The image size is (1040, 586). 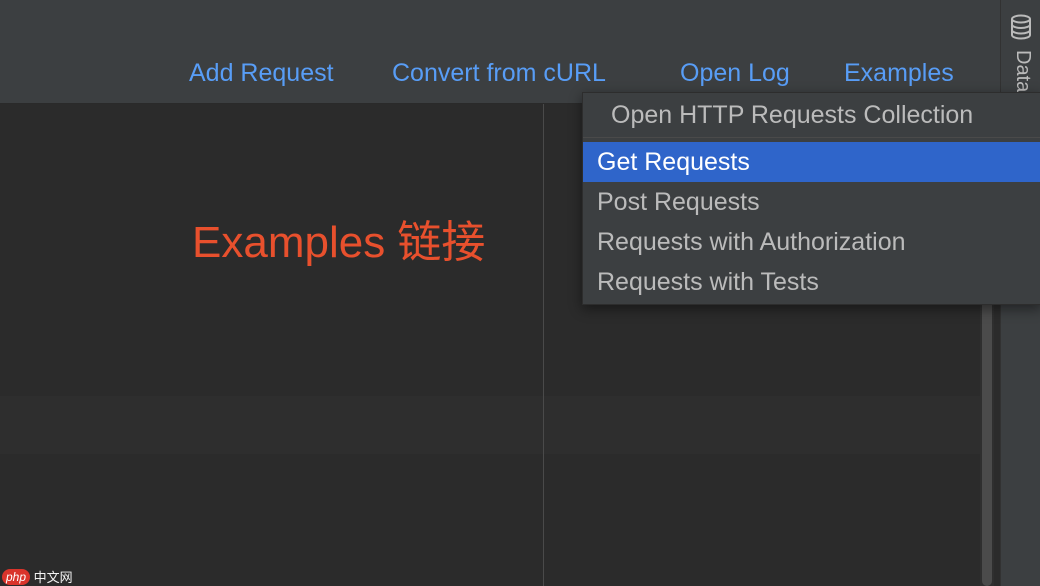 I want to click on menu-item-post-requests: Post Requests, so click(x=811, y=202).